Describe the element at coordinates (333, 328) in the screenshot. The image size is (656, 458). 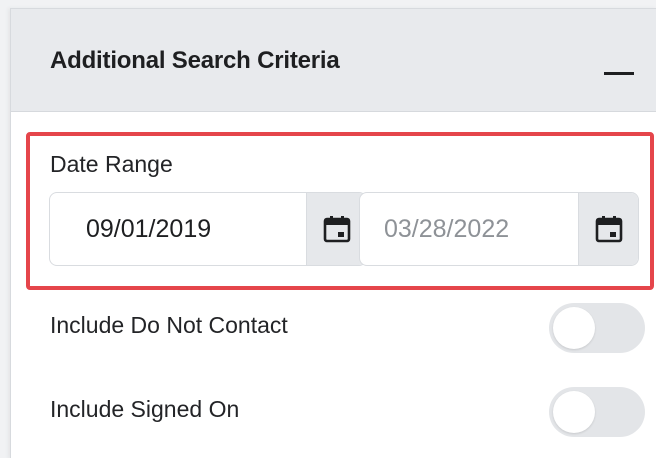
I see `toggle-row-do-not-contact: Include Do Not Contact` at that location.